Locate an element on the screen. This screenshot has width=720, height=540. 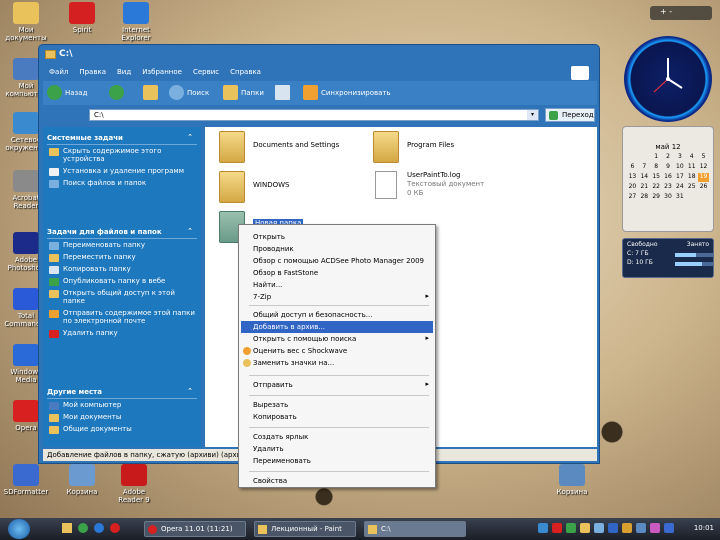
task-link: Переместить папку is located at coordinates (122, 257).